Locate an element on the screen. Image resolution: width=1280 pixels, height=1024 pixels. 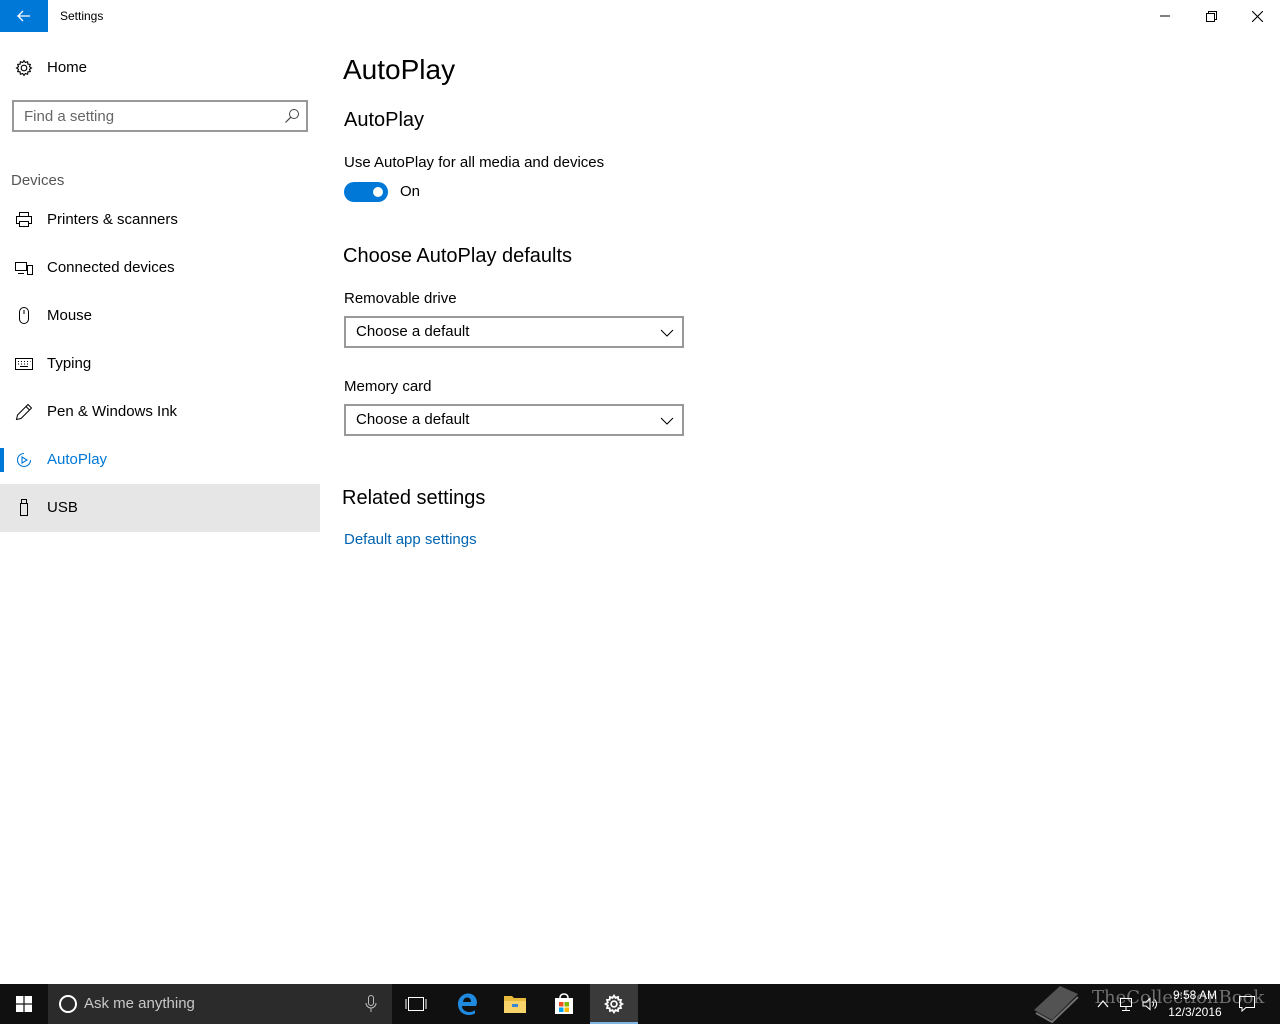
network-icon is located at coordinates (1126, 1004).